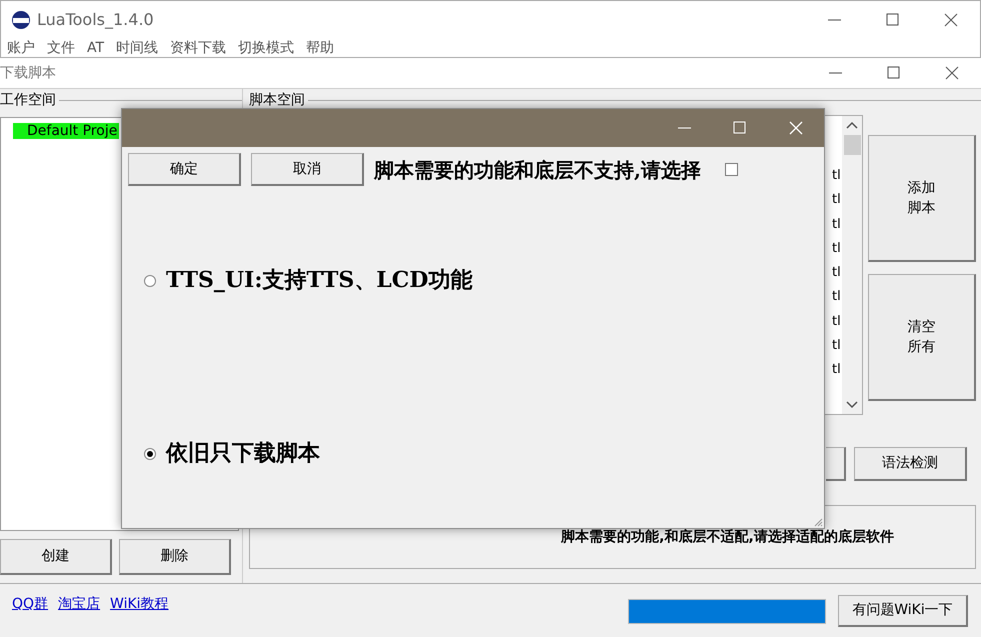  I want to click on footer-link: WiKi教程, so click(139, 604).